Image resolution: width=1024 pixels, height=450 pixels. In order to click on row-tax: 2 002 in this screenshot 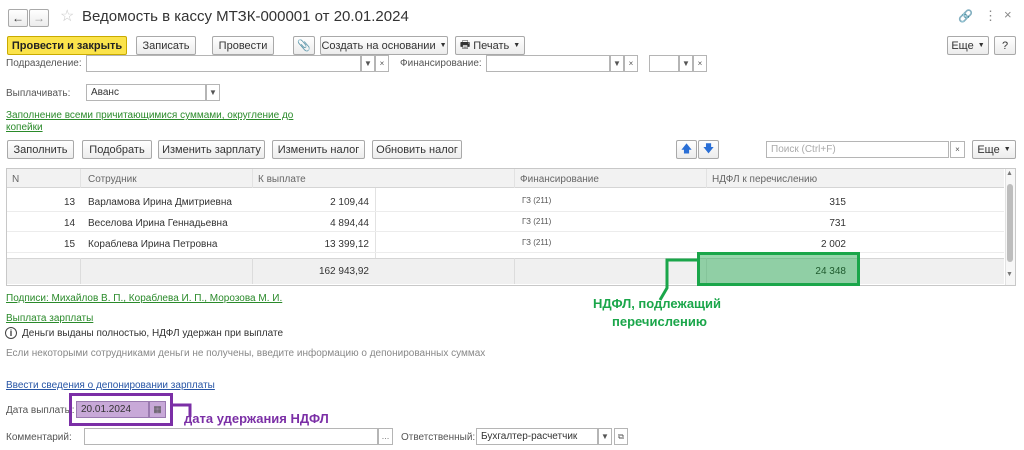, I will do `click(833, 244)`.